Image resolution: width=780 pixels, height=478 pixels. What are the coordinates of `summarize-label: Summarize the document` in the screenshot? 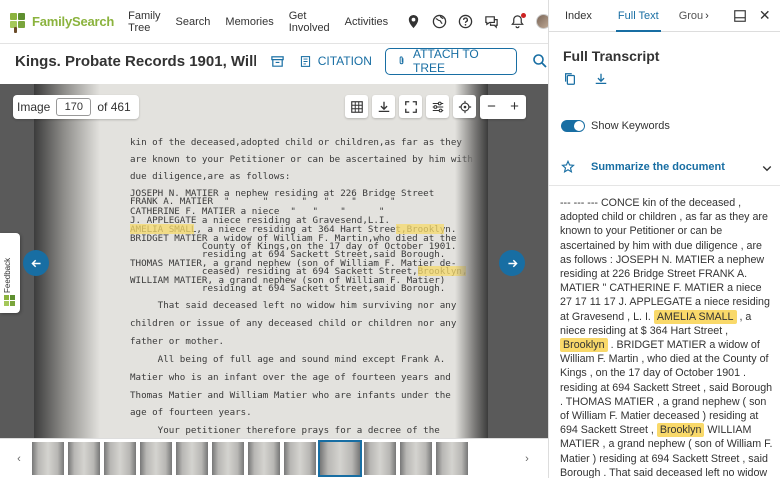 It's located at (658, 167).